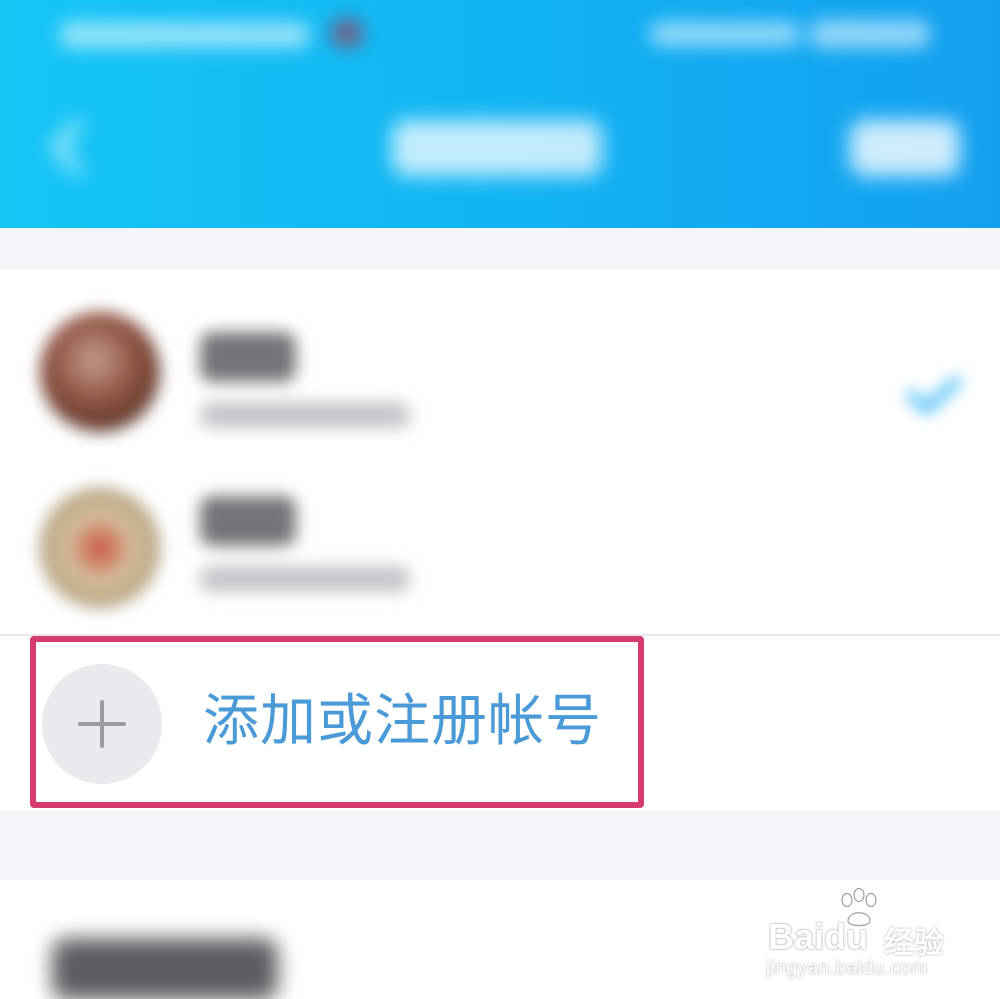 Image resolution: width=1000 pixels, height=999 pixels. What do you see at coordinates (934, 395) in the screenshot?
I see `selected-check-icon` at bounding box center [934, 395].